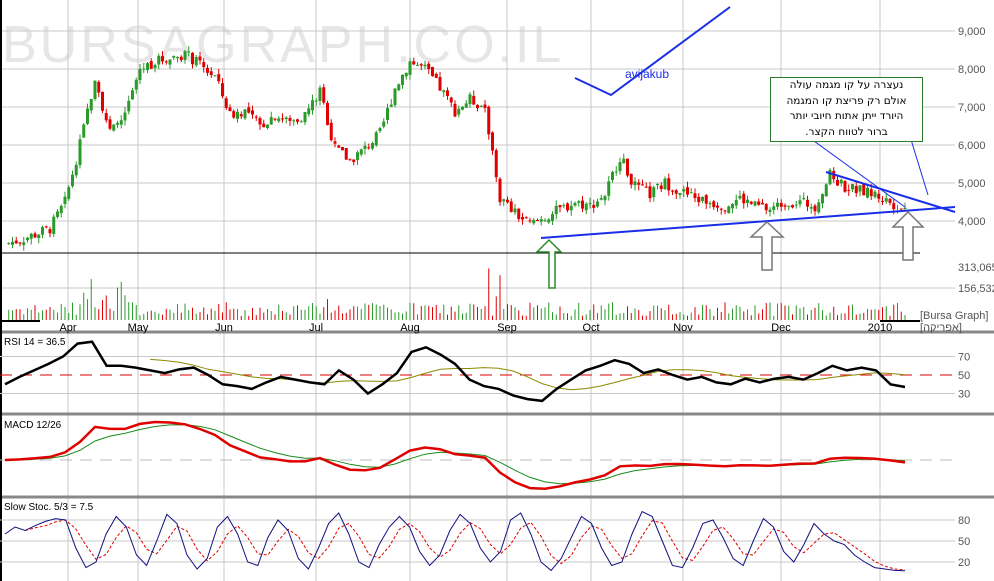 The height and width of the screenshot is (581, 994). What do you see at coordinates (846, 116) in the screenshot?
I see `note-line: היורד ייתן אתות חיובי יותר` at bounding box center [846, 116].